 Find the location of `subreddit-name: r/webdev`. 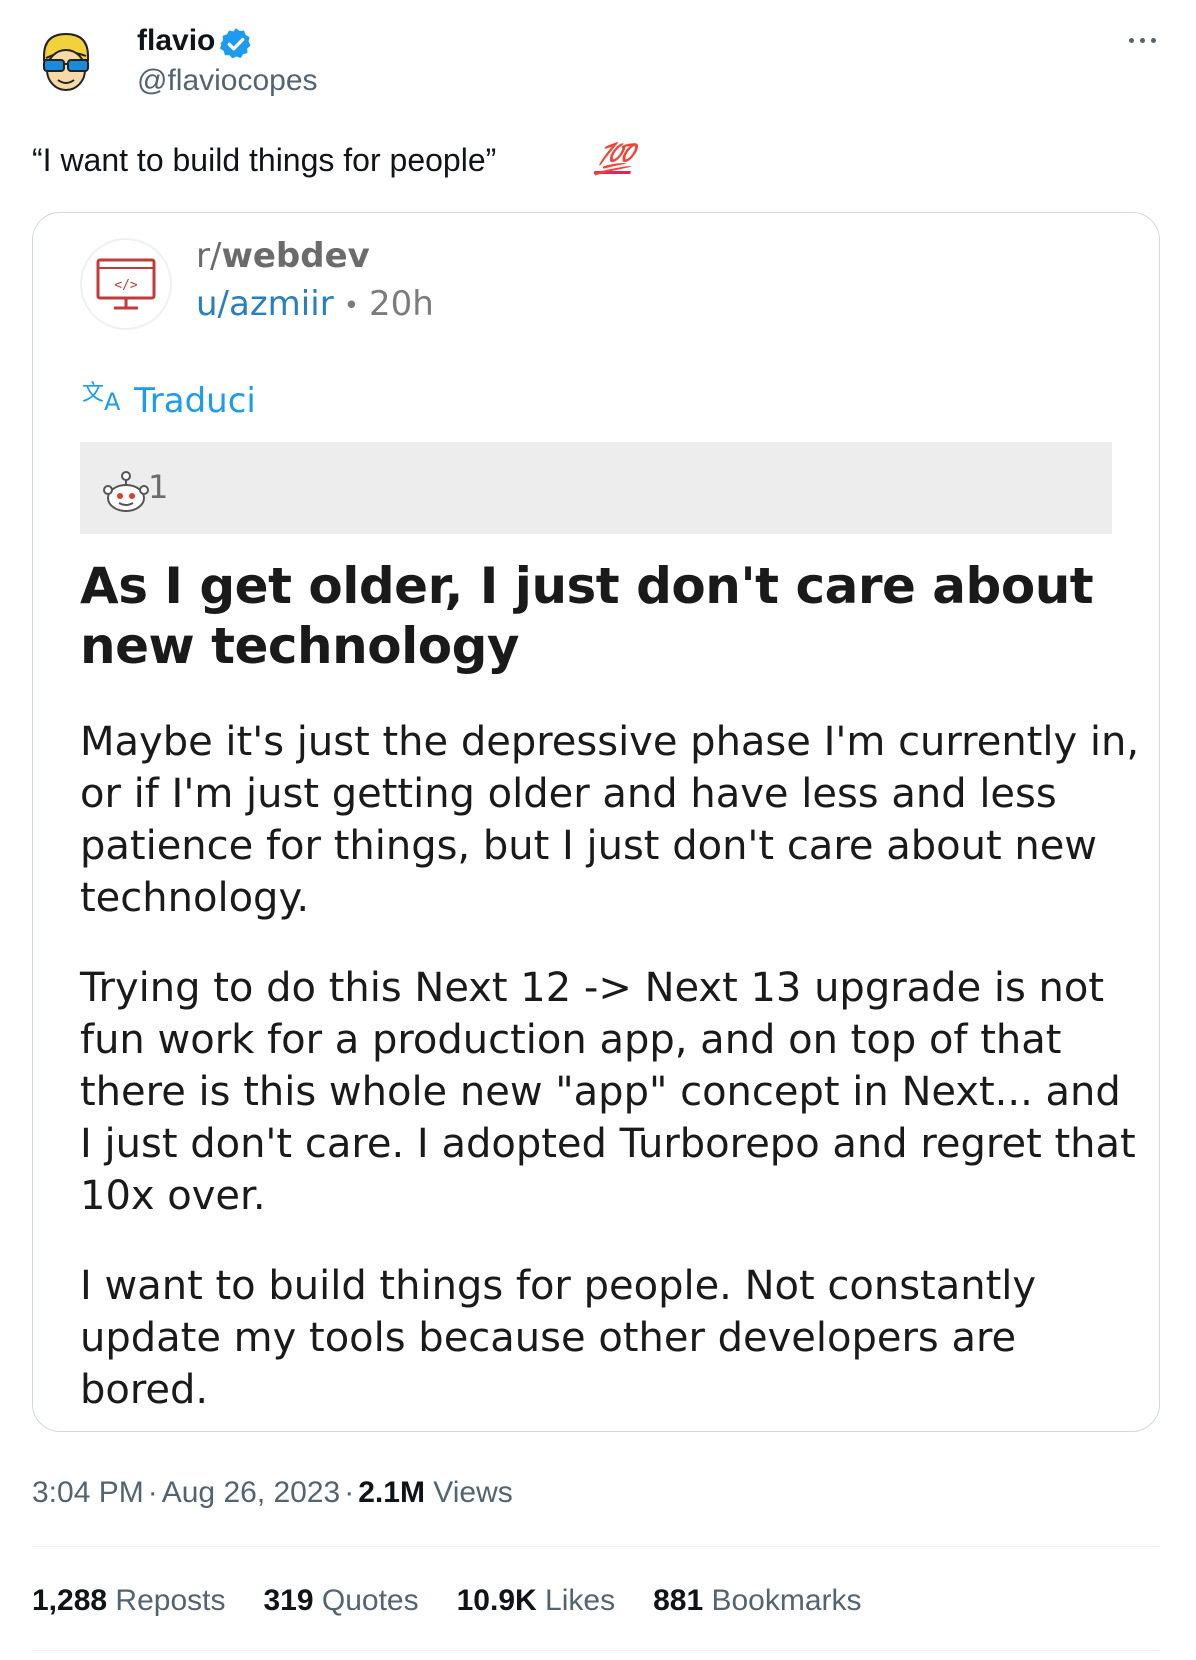

subreddit-name: r/webdev is located at coordinates (283, 256).